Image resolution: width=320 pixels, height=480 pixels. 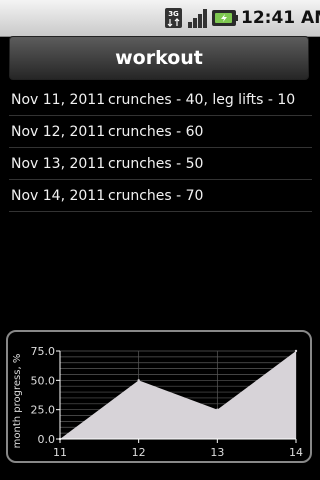 I want to click on entry-text: crunches - 70, so click(x=156, y=195).